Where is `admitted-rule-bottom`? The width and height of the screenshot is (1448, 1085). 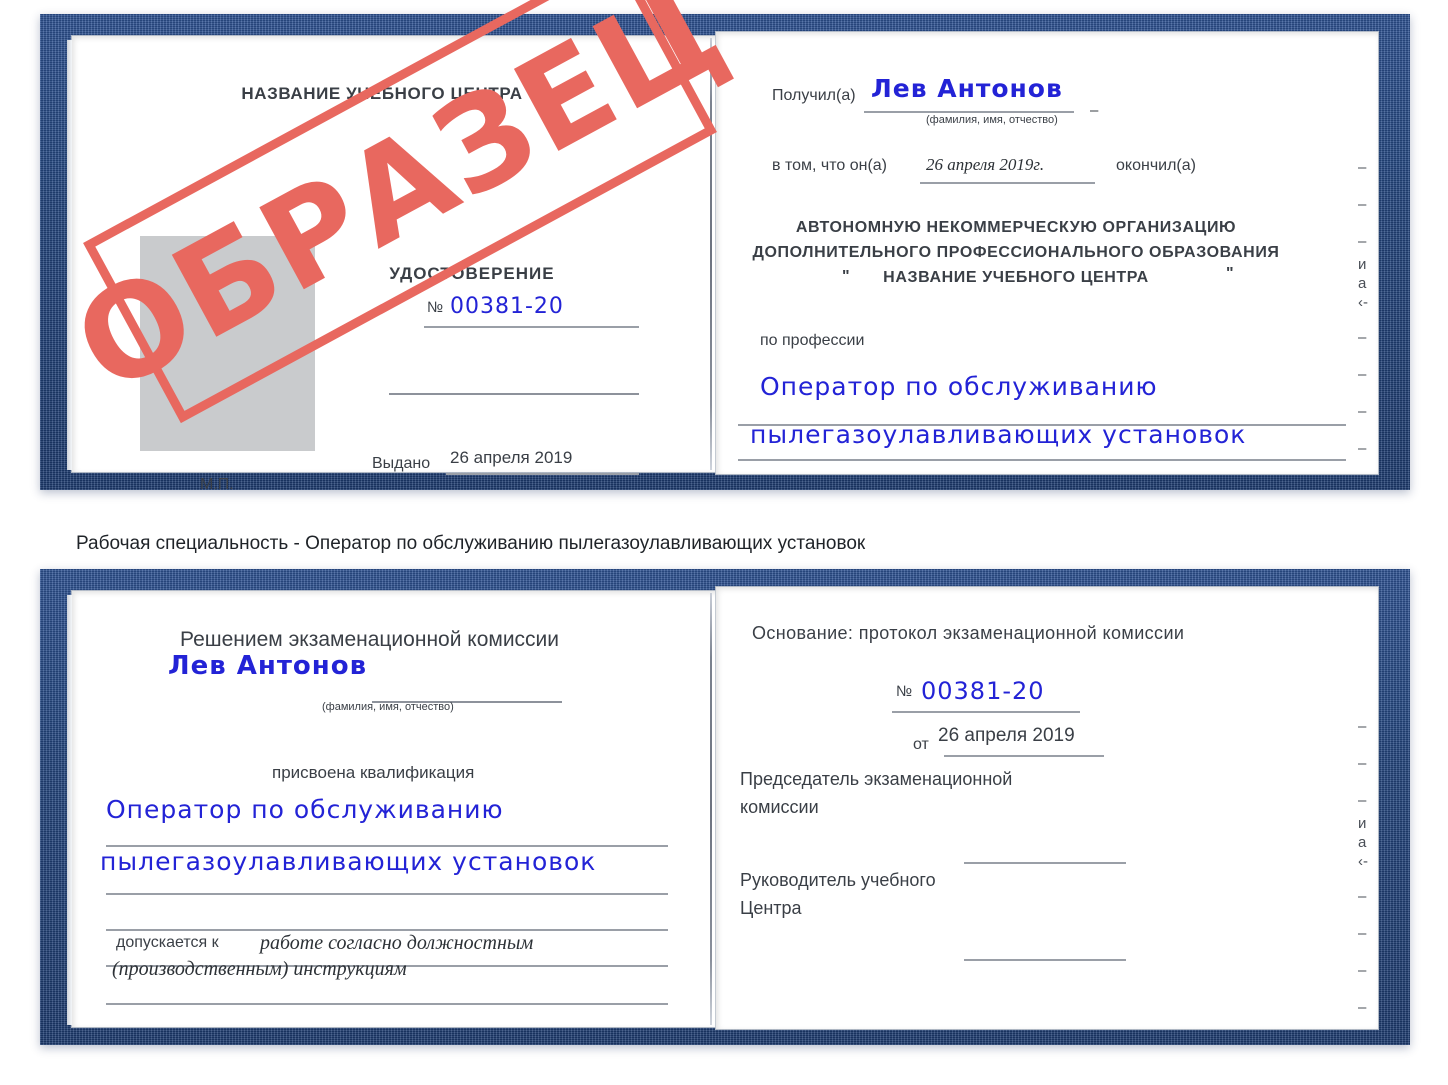 admitted-rule-bottom is located at coordinates (387, 1004).